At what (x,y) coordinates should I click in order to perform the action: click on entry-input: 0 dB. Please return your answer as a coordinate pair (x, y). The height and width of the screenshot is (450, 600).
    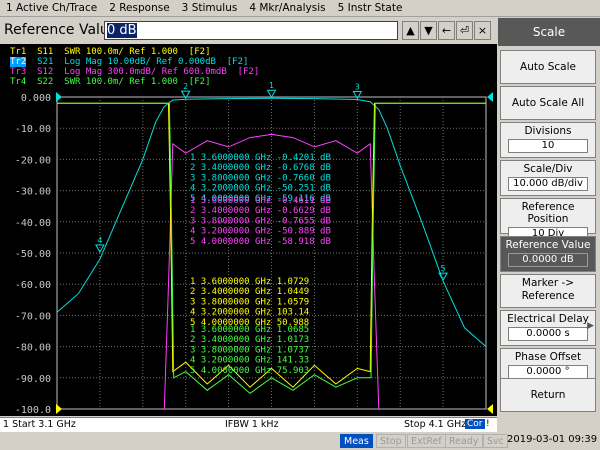
    Looking at the image, I should click on (251, 30).